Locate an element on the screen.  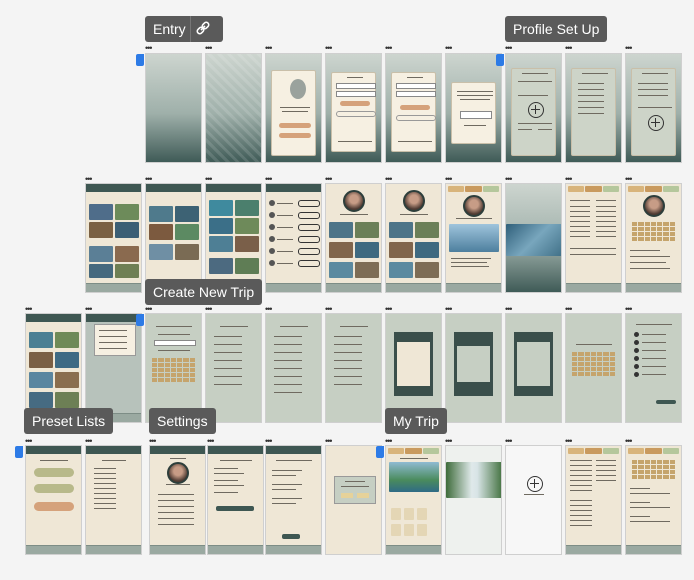
frame-verify-code is located at coordinates (473, 108).